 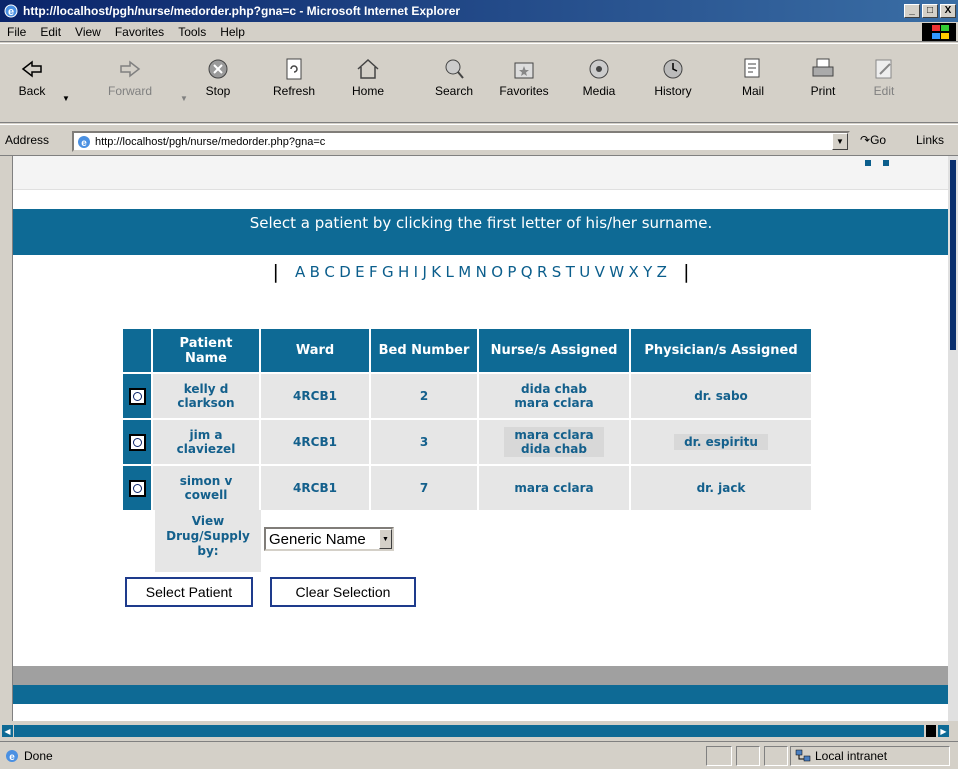 What do you see at coordinates (953, 438) in the screenshot?
I see `vertical-scrollbar` at bounding box center [953, 438].